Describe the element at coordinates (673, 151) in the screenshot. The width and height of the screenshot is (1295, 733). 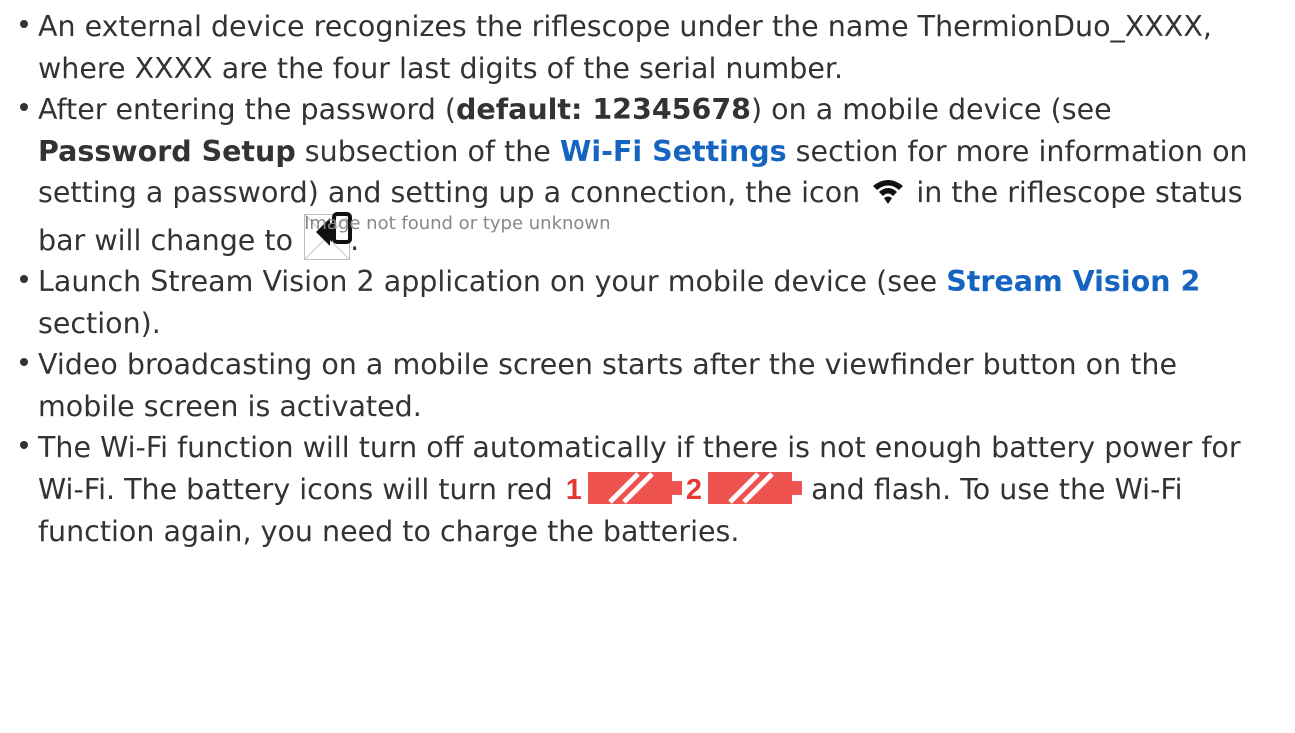
I see `wifi-settings-link: Wi-Fi Settings` at that location.